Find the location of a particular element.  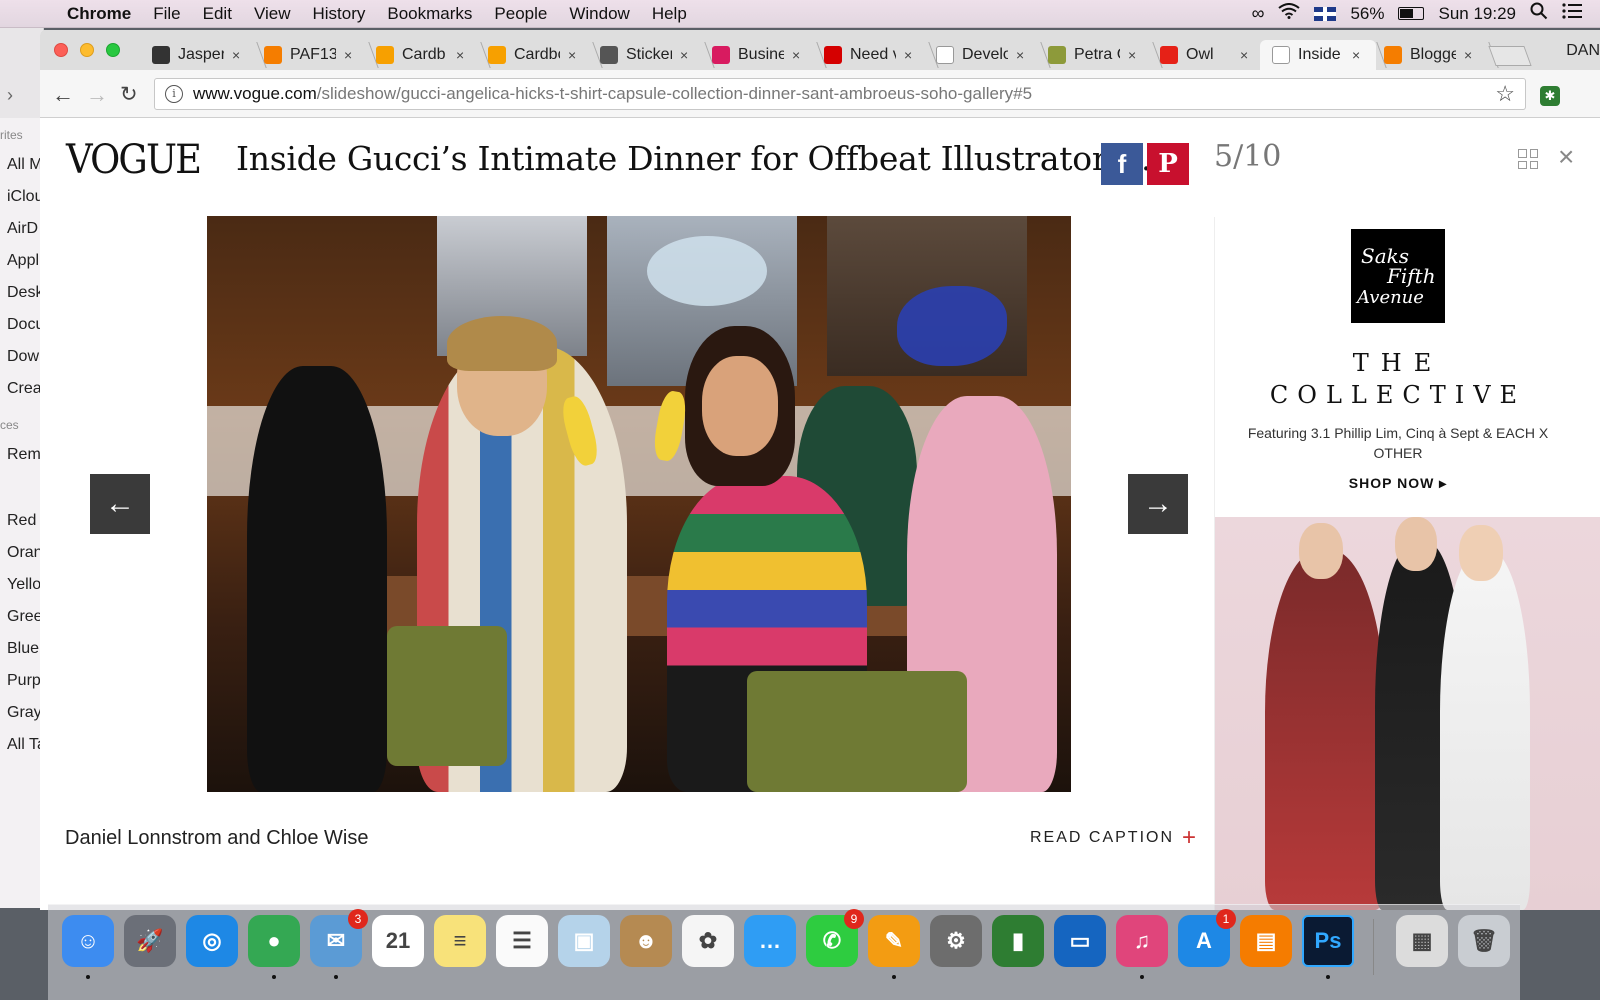

tab-blogger: PAF13 × is located at coordinates (315, 55).